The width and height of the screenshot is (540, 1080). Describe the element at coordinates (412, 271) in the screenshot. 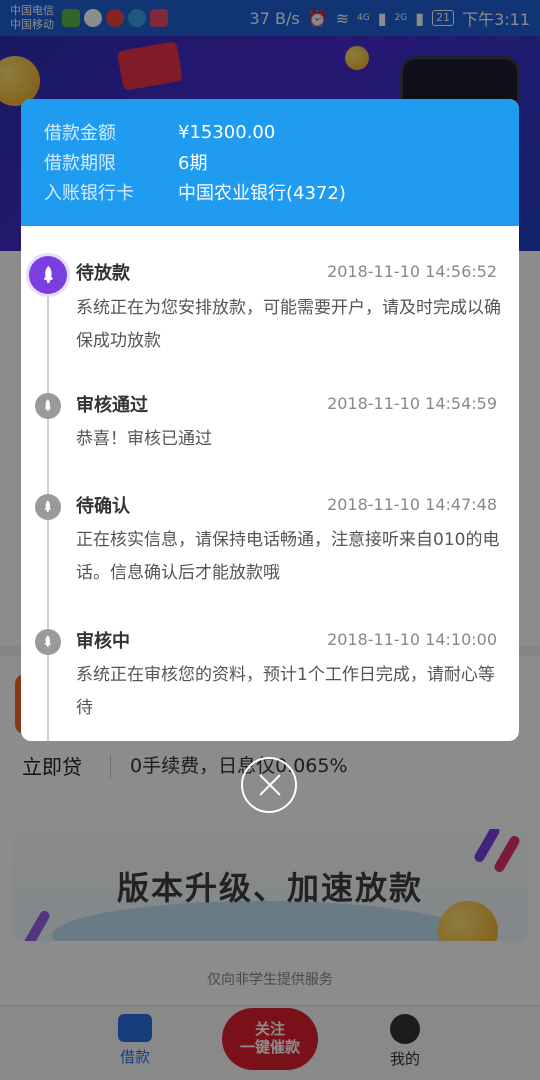

I see `step-time: 2018-11-10 14:56:52` at that location.